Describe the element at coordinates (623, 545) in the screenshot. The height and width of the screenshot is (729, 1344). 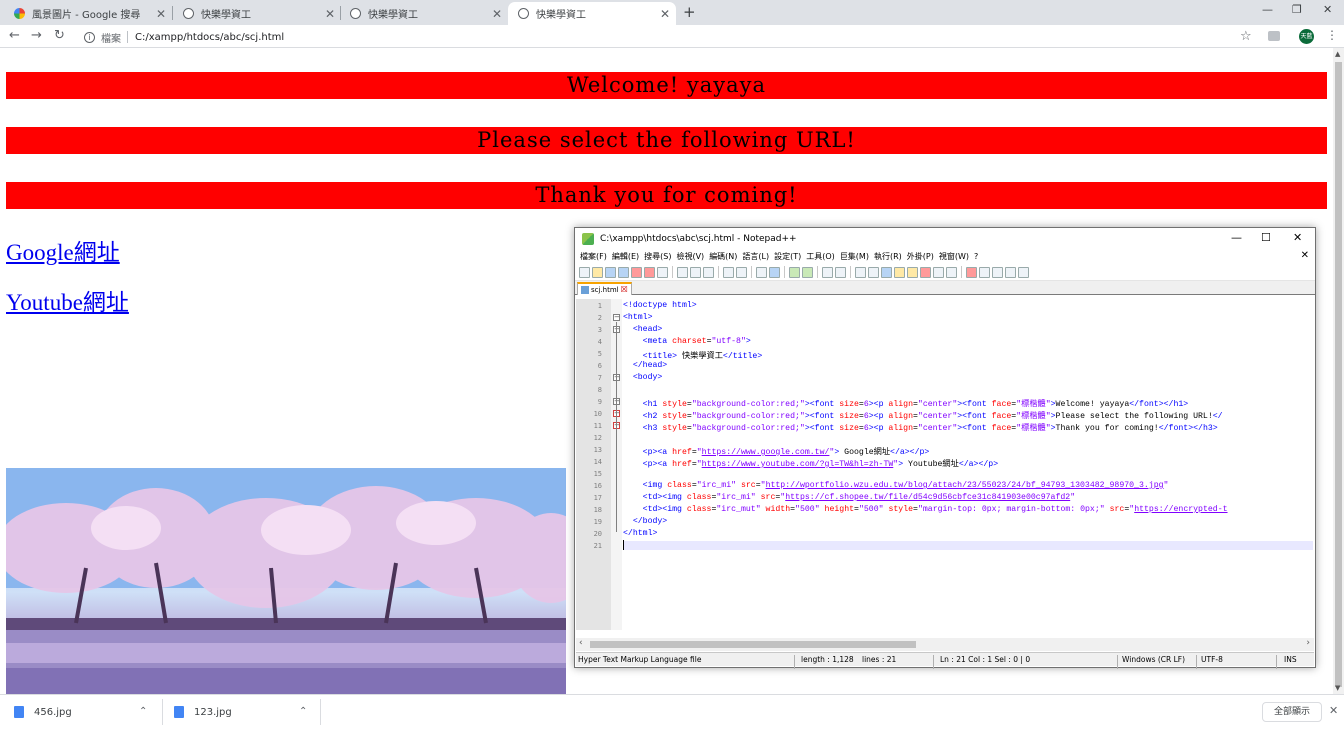
I see `text-caret` at that location.